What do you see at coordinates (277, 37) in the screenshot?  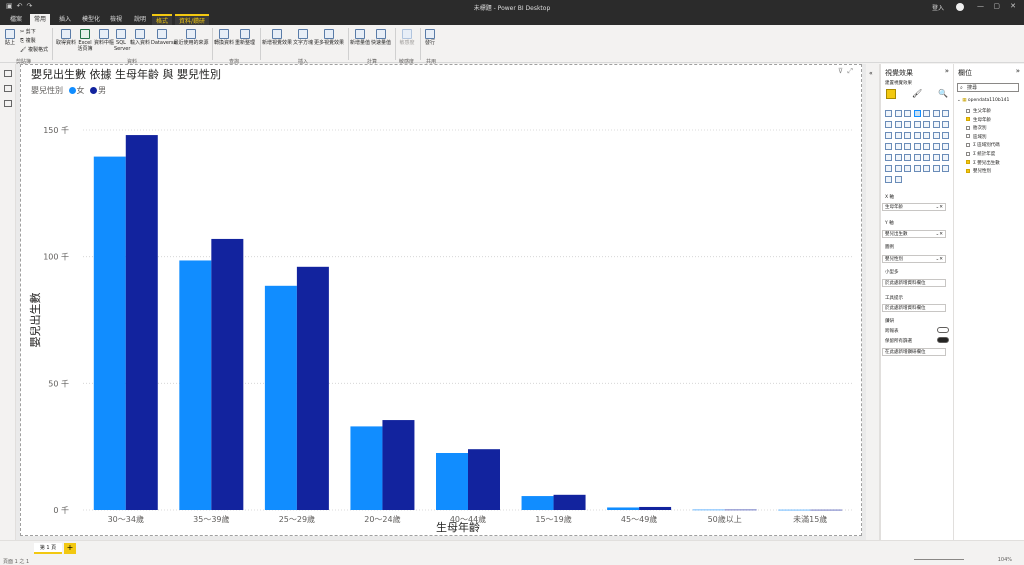 I see `new-visual-button: 新增視覺效果` at bounding box center [277, 37].